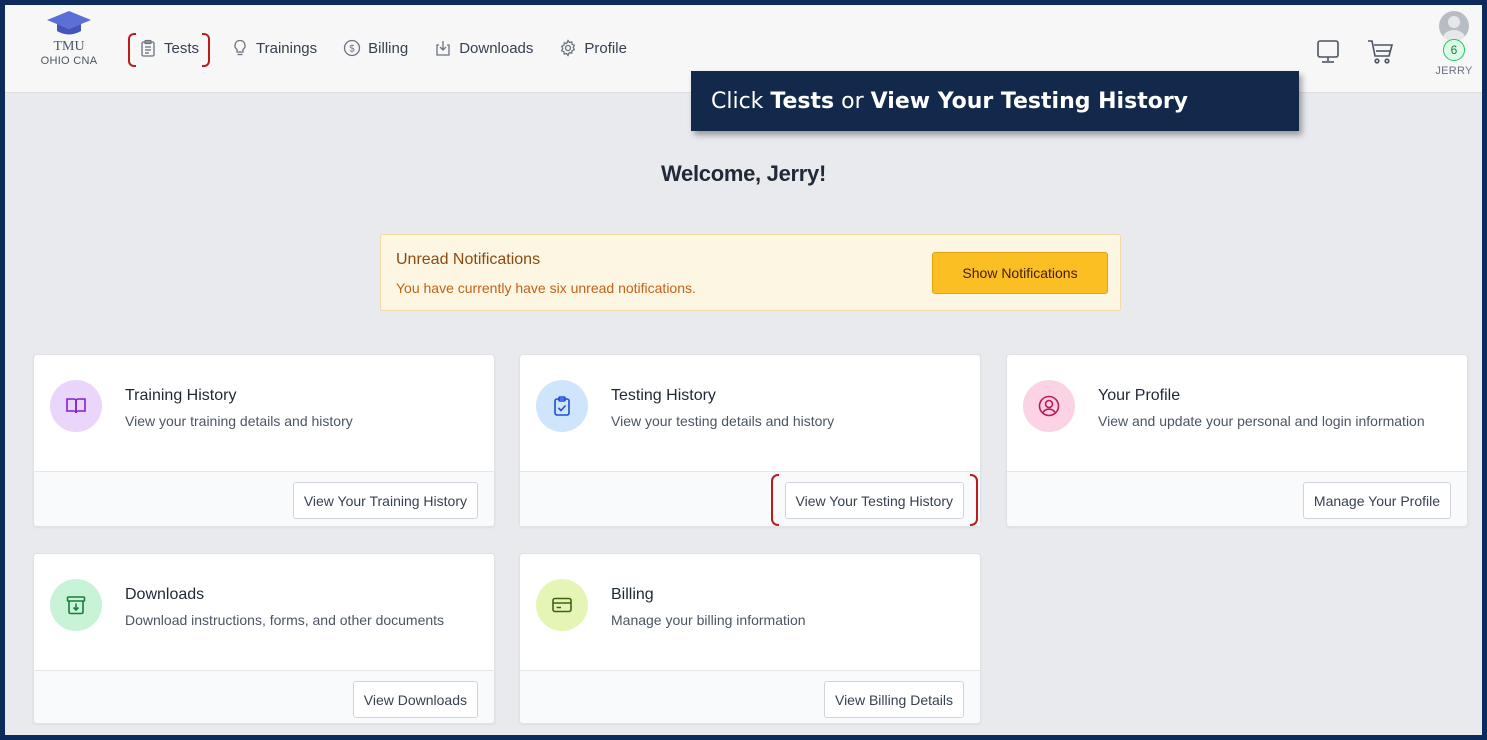 This screenshot has width=1487, height=740. I want to click on card-description: View your training details and history, so click(239, 421).